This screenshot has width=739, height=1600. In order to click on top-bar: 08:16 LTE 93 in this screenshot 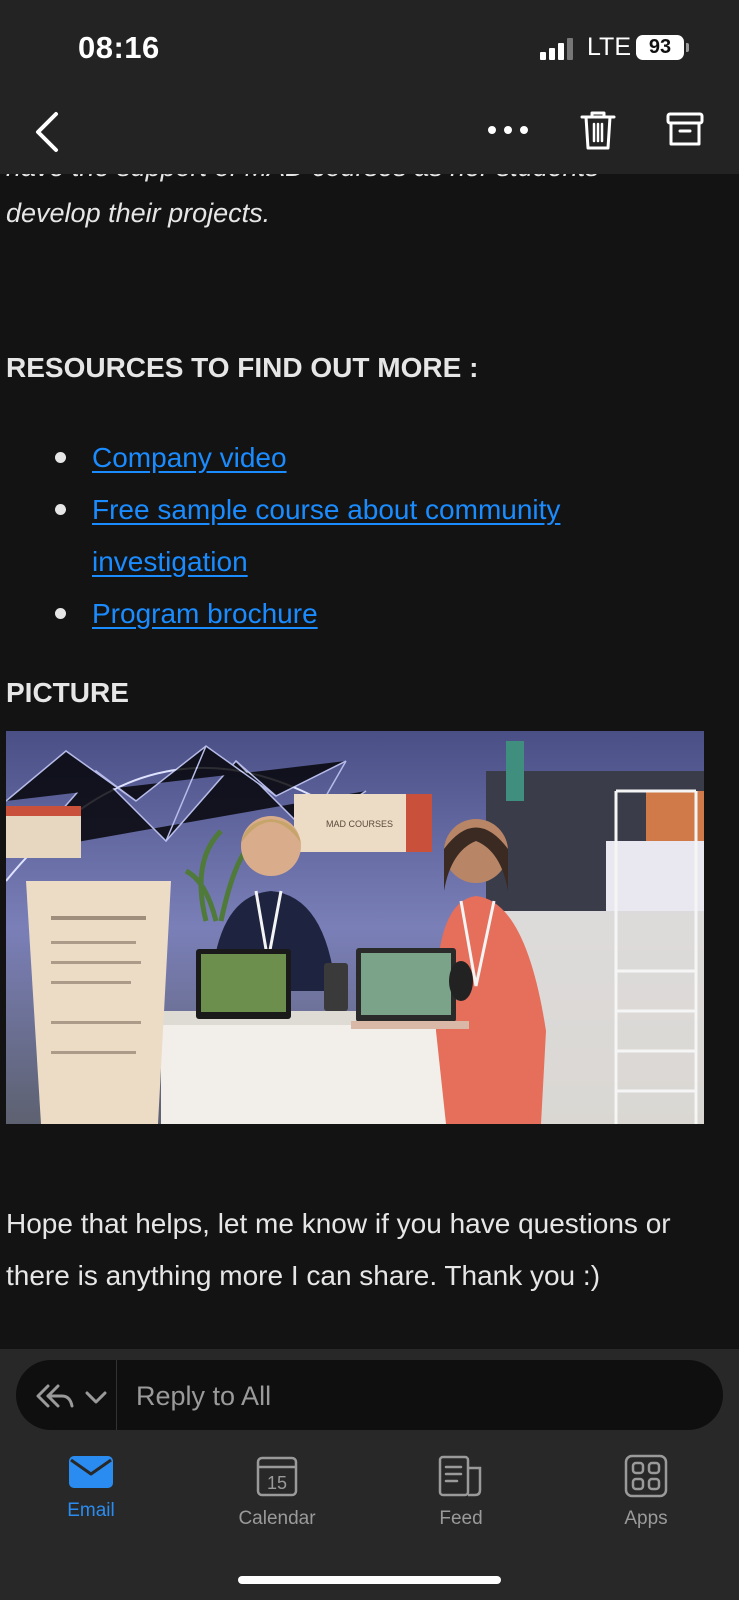, I will do `click(369, 87)`.